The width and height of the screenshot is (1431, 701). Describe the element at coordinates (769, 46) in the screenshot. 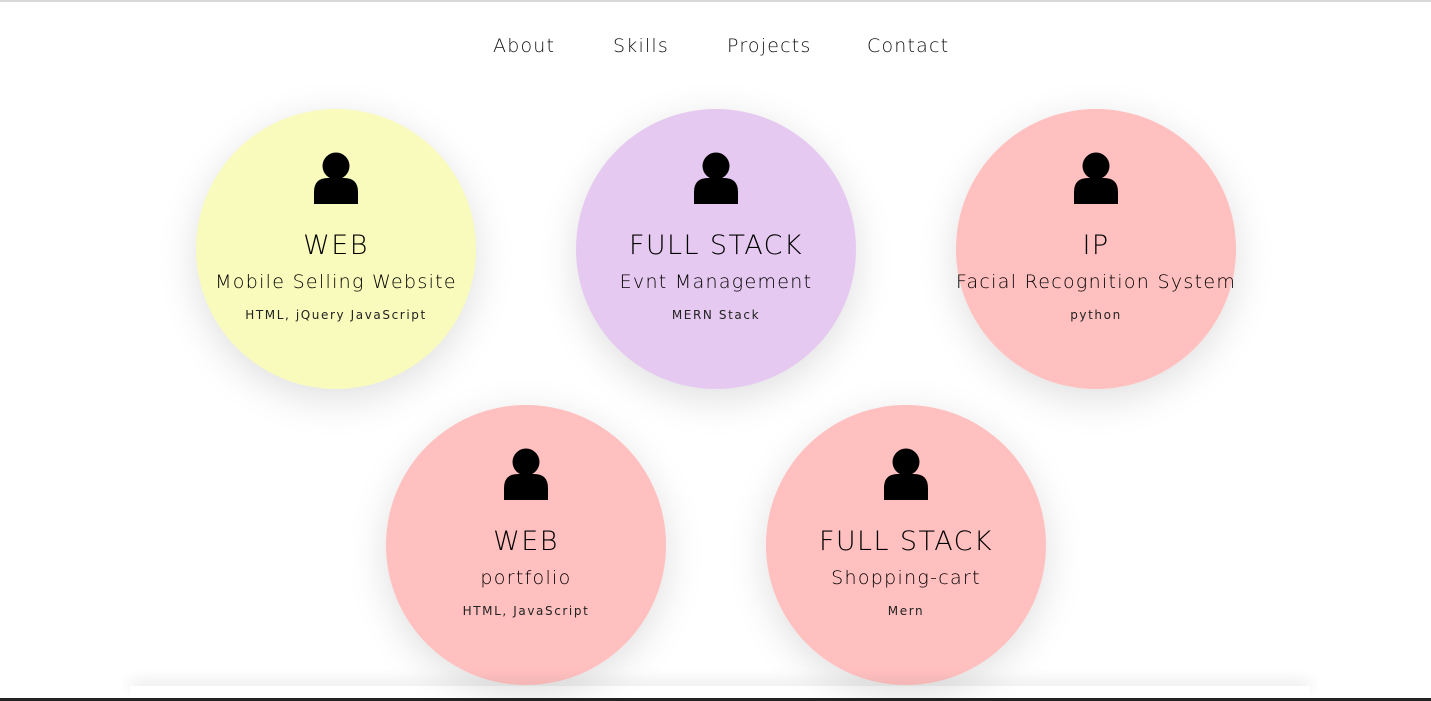

I see `nav-projects: Projects` at that location.